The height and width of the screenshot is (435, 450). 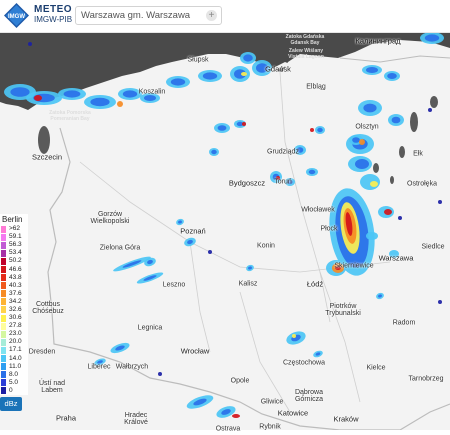 I want to click on legend-value: 27.8, so click(x=15, y=326).